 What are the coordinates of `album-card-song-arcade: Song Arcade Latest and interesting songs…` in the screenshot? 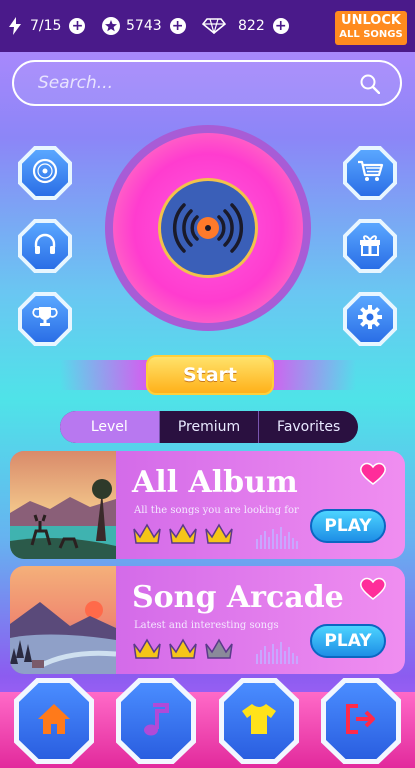 It's located at (207, 620).